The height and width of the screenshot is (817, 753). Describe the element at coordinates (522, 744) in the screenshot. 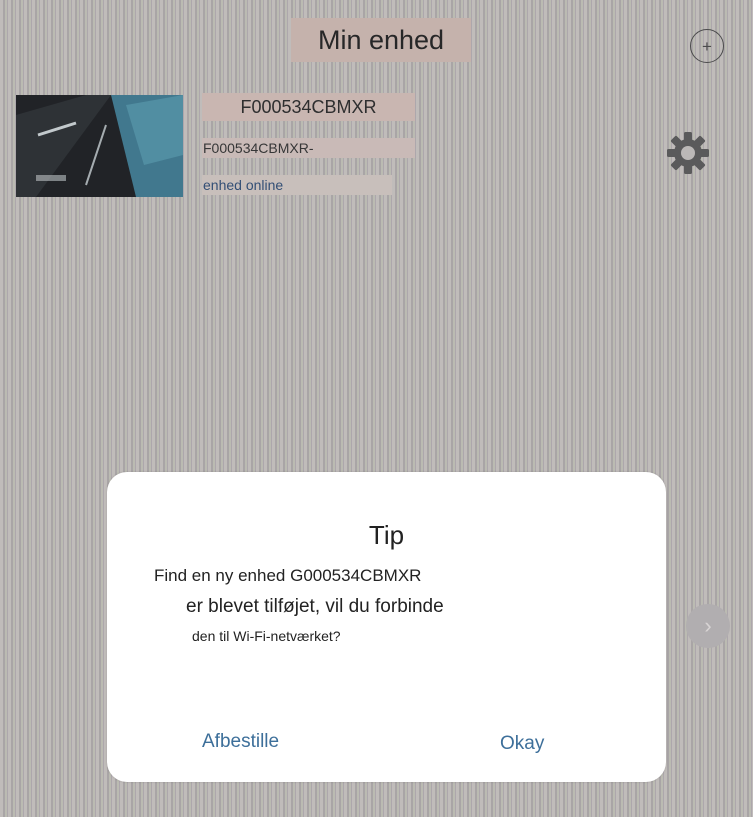

I see `ok-button: Okay` at that location.